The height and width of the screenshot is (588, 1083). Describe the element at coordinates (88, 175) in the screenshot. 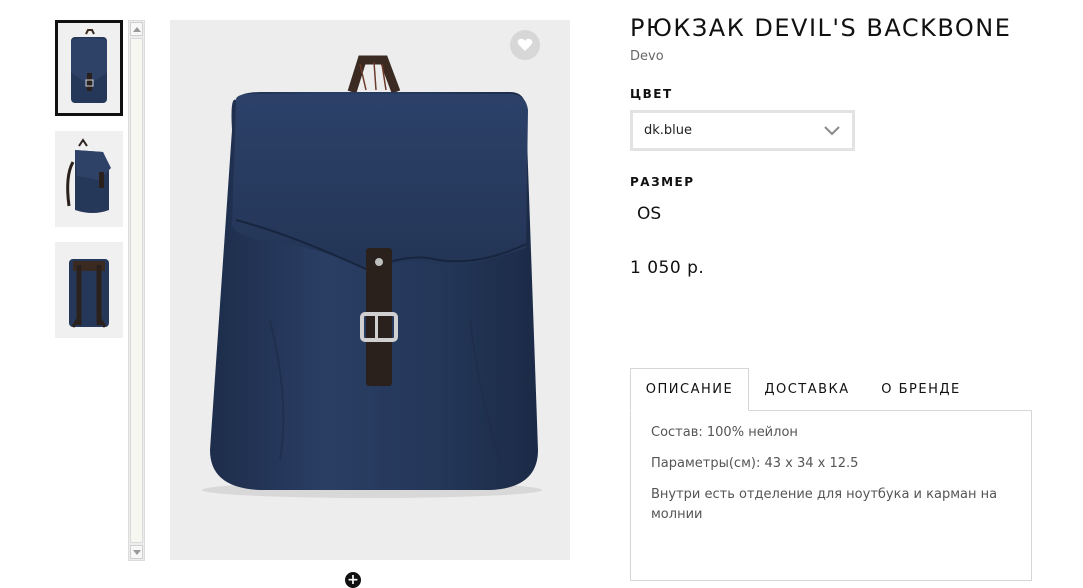

I see `backpack-side-thumbnail-image` at that location.